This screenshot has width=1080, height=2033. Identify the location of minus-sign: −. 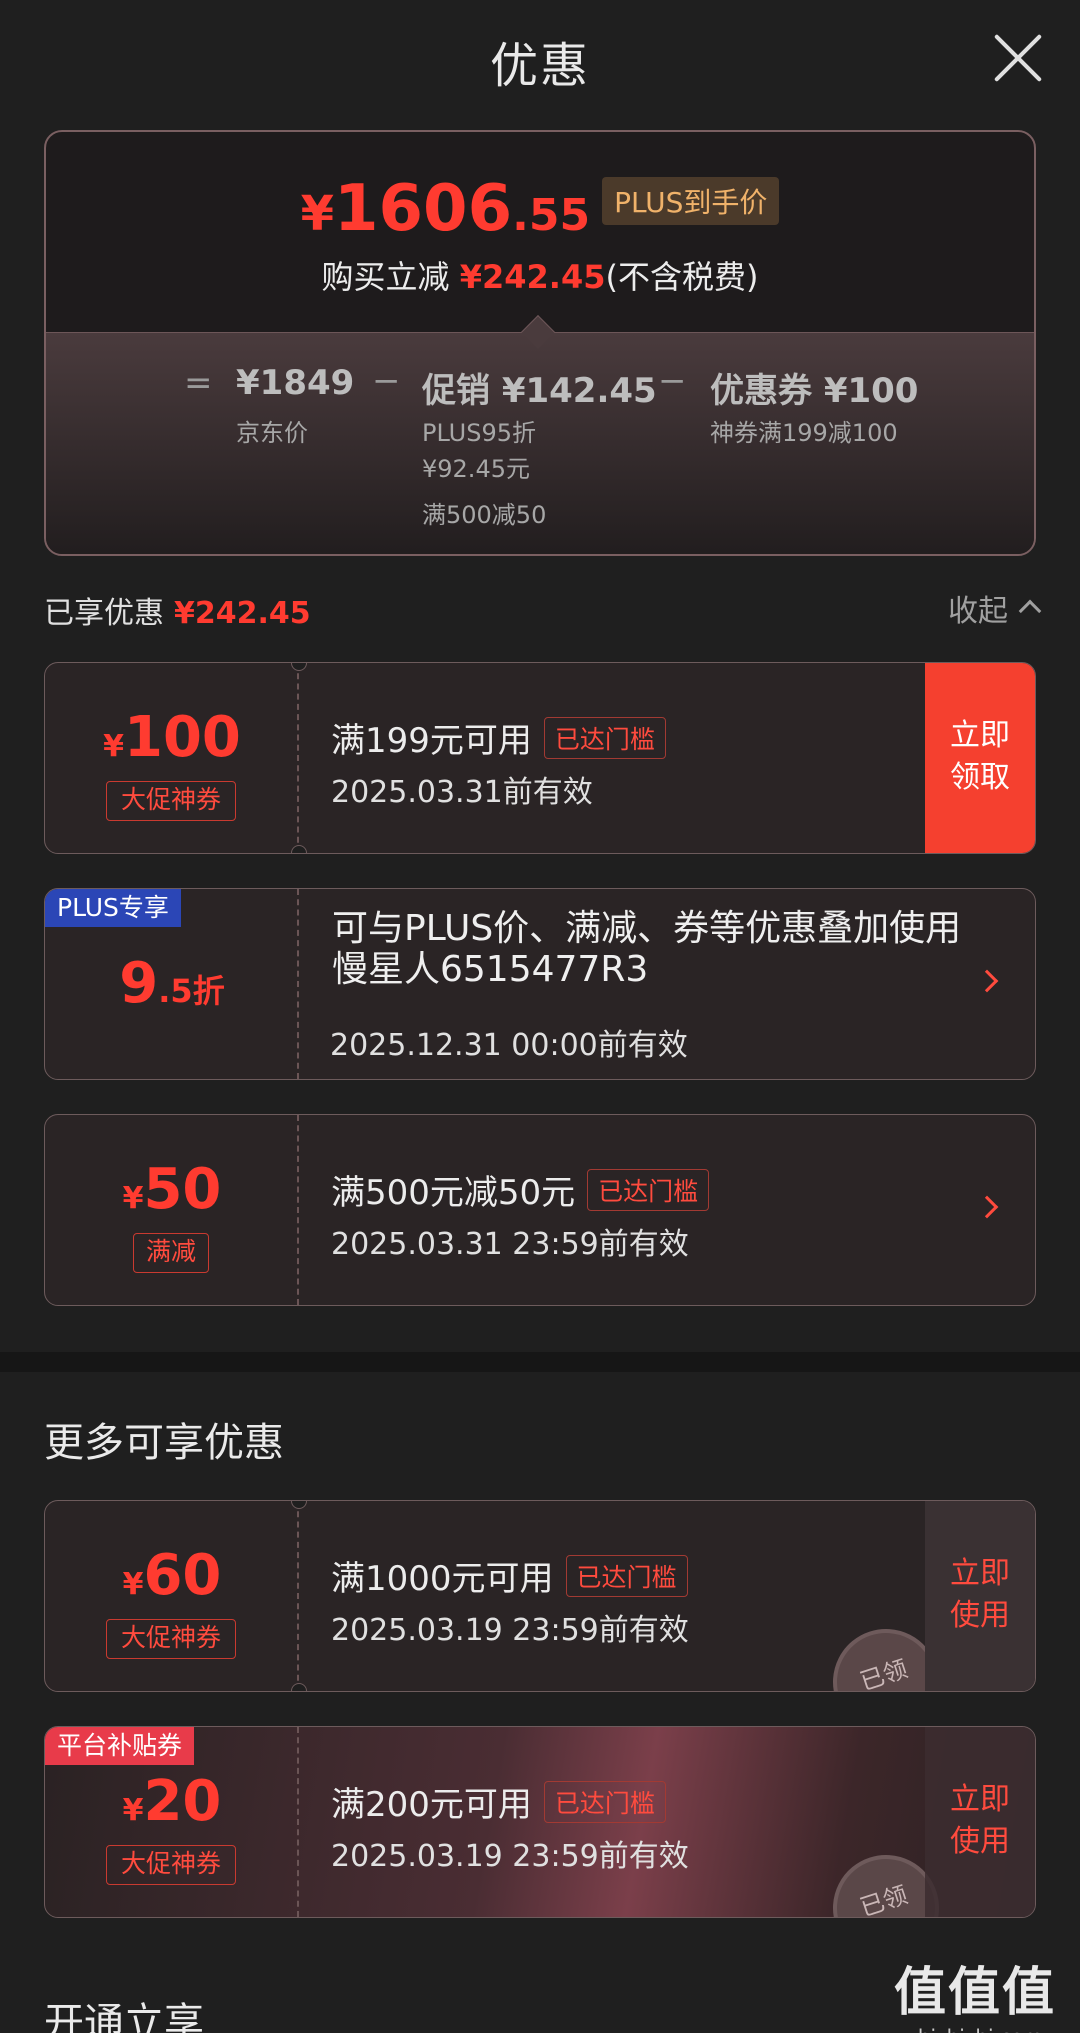
(386, 381).